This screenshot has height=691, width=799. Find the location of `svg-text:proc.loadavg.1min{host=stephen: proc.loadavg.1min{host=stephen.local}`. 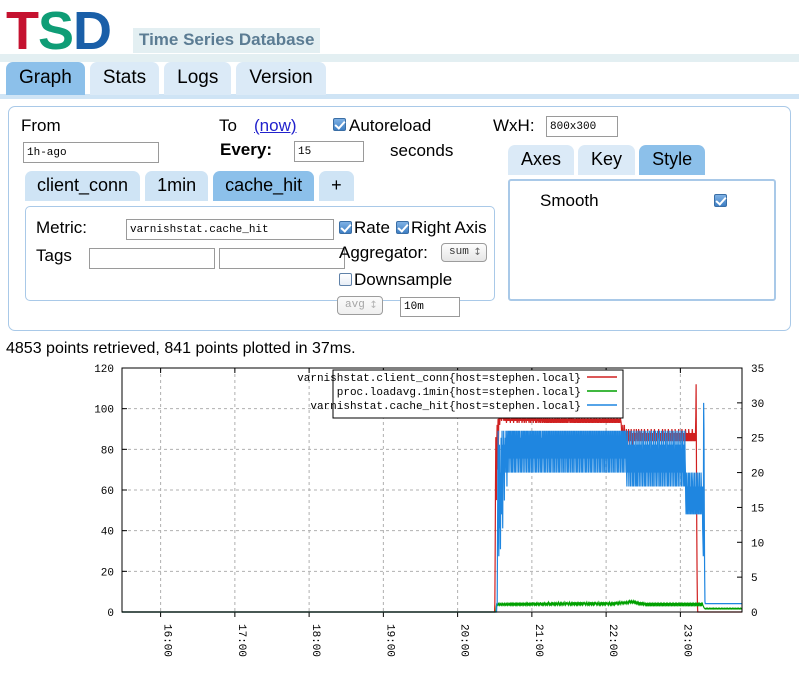

svg-text:proc.loadavg.1min{host=stephen: proc.loadavg.1min{host=stephen.local} is located at coordinates (459, 393).